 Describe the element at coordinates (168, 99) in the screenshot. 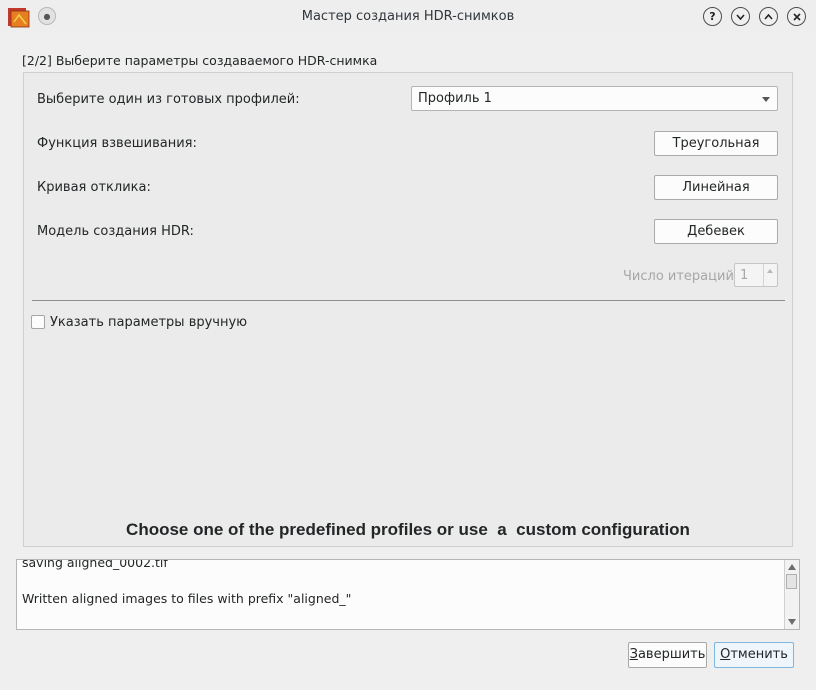

I see `profile-label: Выберите один из готовых профилей:` at that location.